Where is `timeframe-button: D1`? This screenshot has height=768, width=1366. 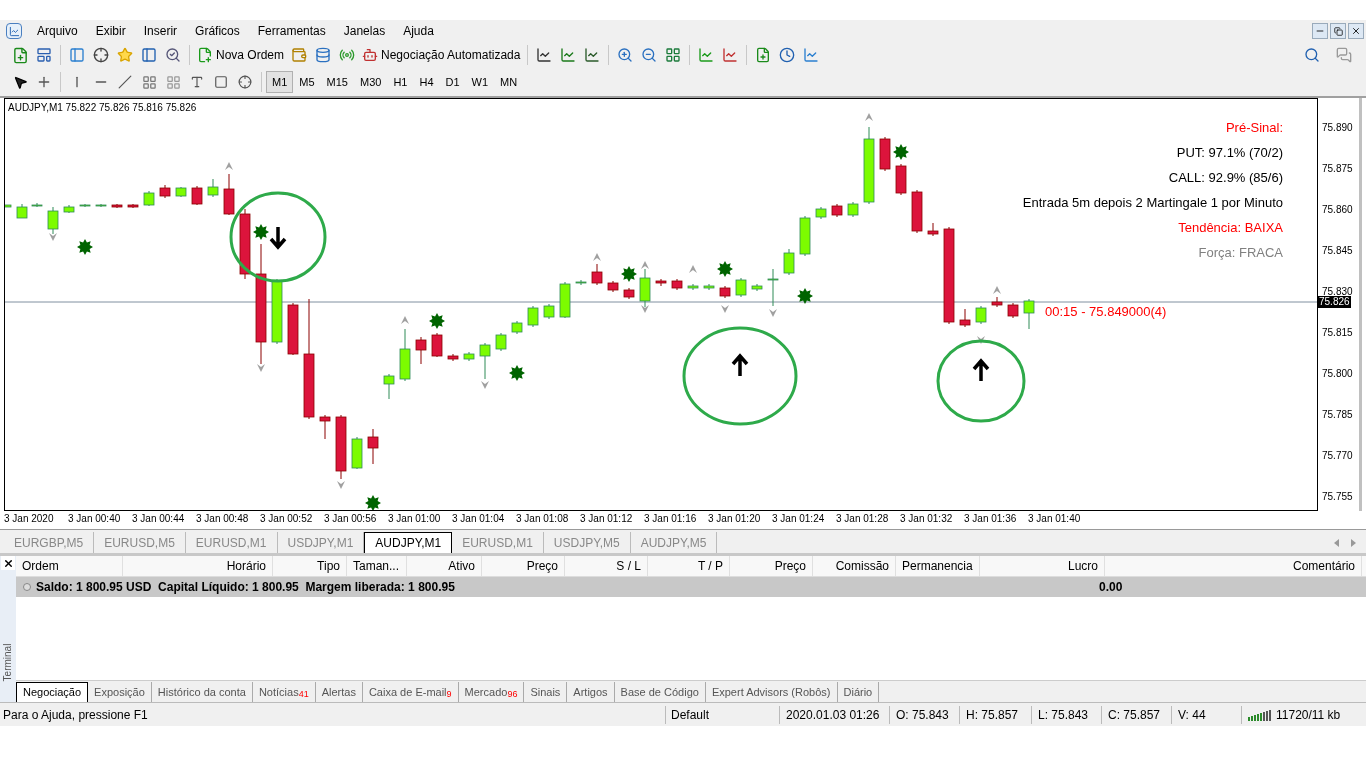
timeframe-button: D1 is located at coordinates (452, 82).